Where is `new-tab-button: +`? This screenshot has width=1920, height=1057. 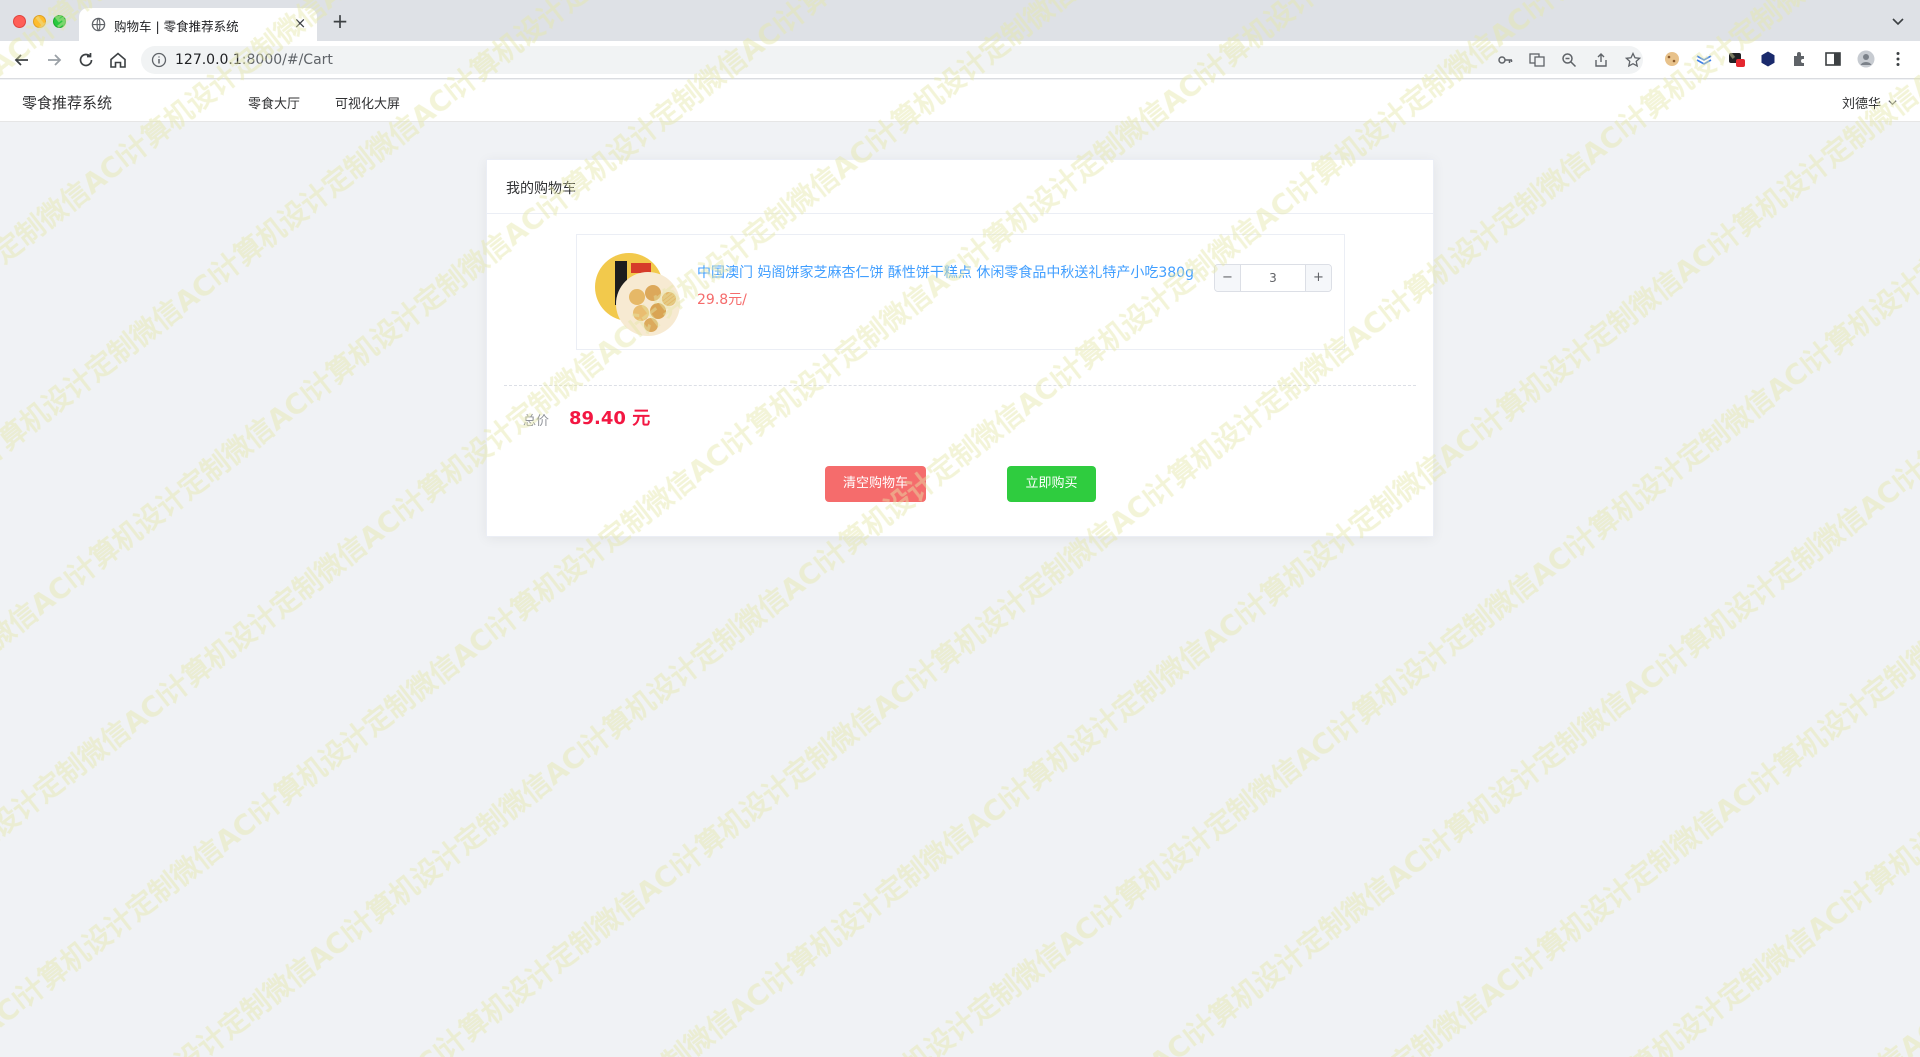 new-tab-button: + is located at coordinates (340, 21).